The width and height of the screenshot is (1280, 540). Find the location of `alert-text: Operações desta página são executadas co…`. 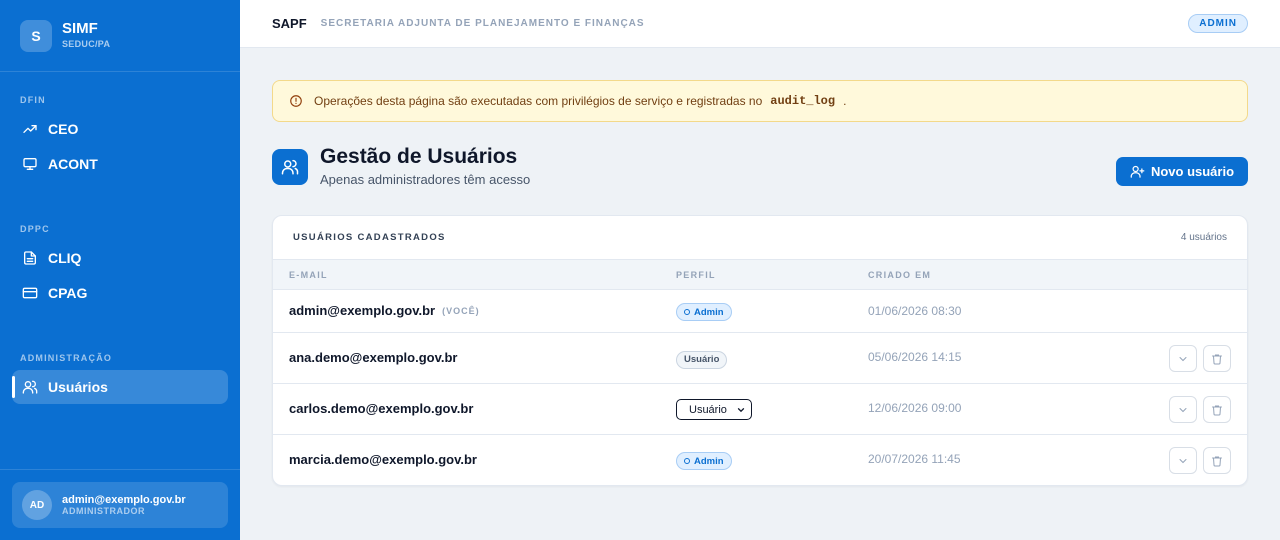

alert-text: Operações desta página são executadas co… is located at coordinates (538, 101).